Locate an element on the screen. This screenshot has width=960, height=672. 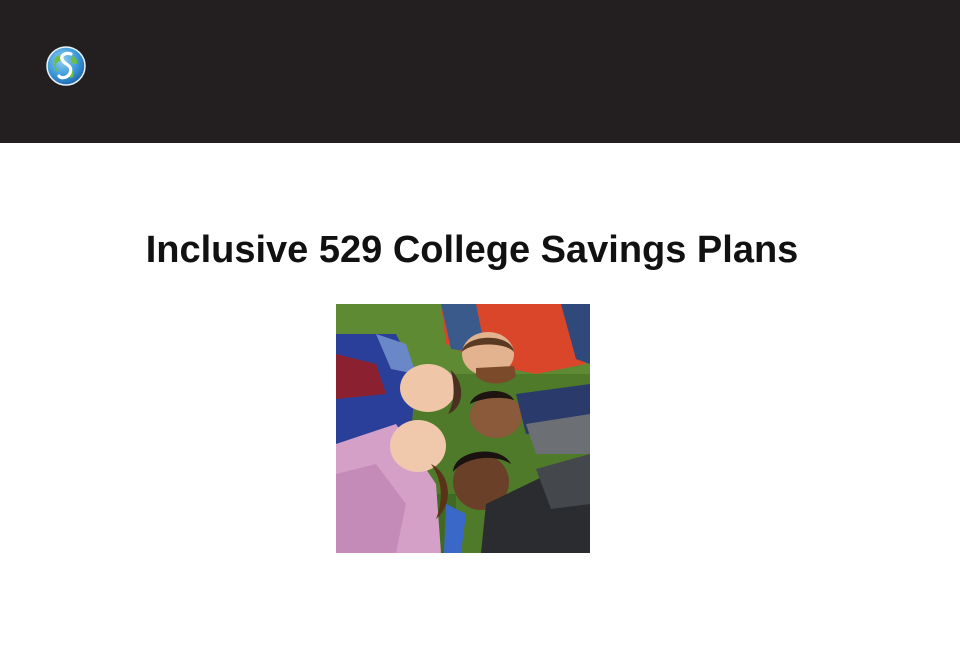
slide-title: Inclusive 529 College Savings Plans is located at coordinates (472, 250).